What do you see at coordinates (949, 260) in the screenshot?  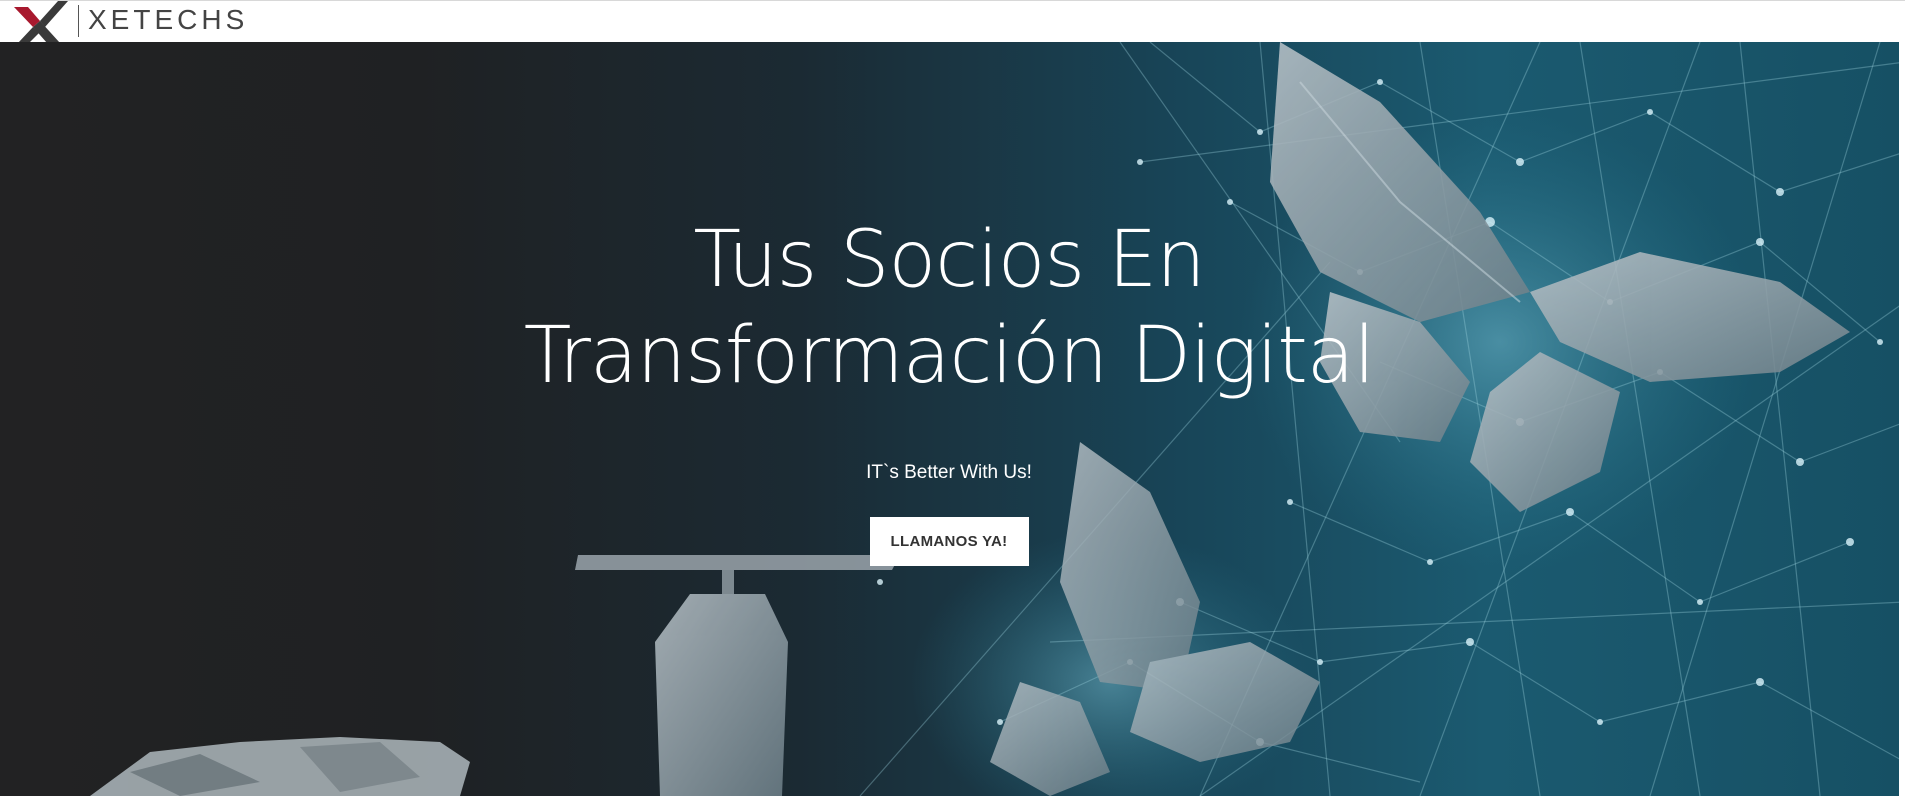 I see `hero-heading-line-1: Tus Socios En` at bounding box center [949, 260].